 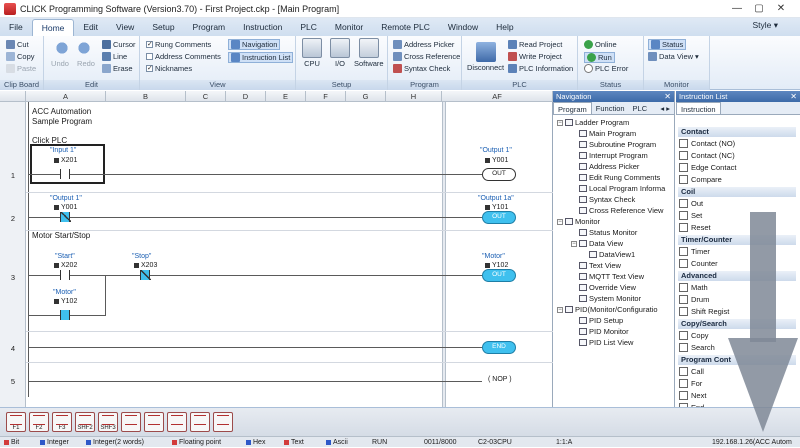 I want to click on tree-mqtt-text-view: MQTT Text View, so click(x=611, y=276).